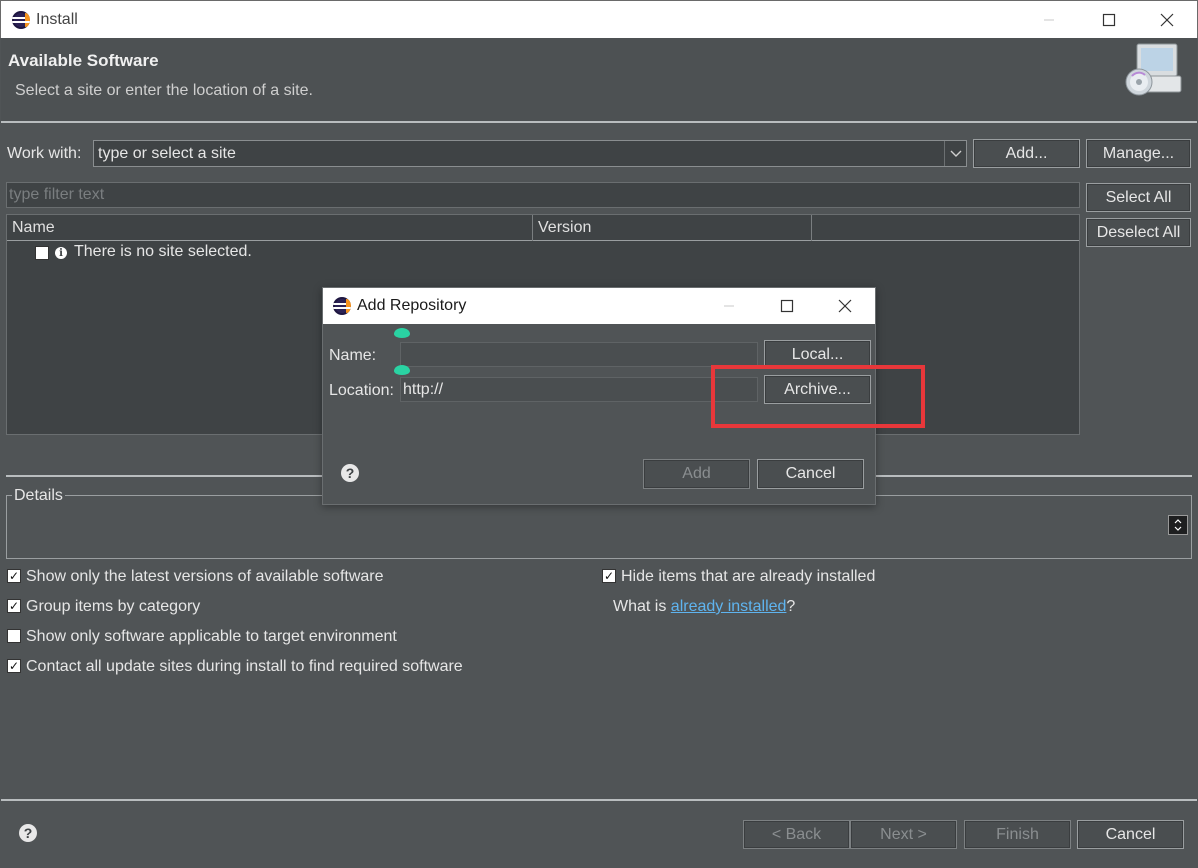 This screenshot has height=868, width=1198. Describe the element at coordinates (61, 253) in the screenshot. I see `info-icon: i` at that location.